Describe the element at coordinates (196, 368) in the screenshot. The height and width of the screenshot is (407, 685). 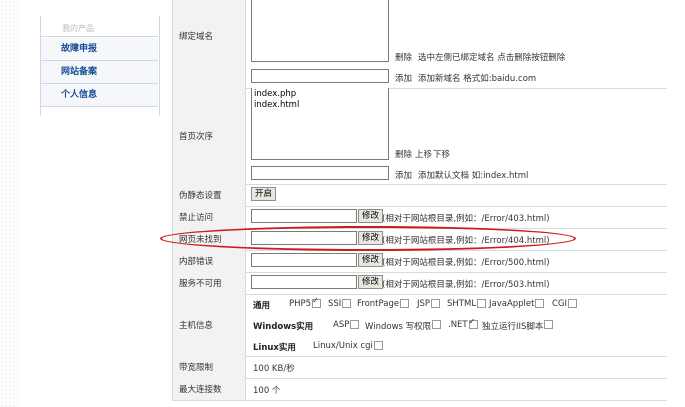
I see `bandwidth-label: 带宽限制` at that location.